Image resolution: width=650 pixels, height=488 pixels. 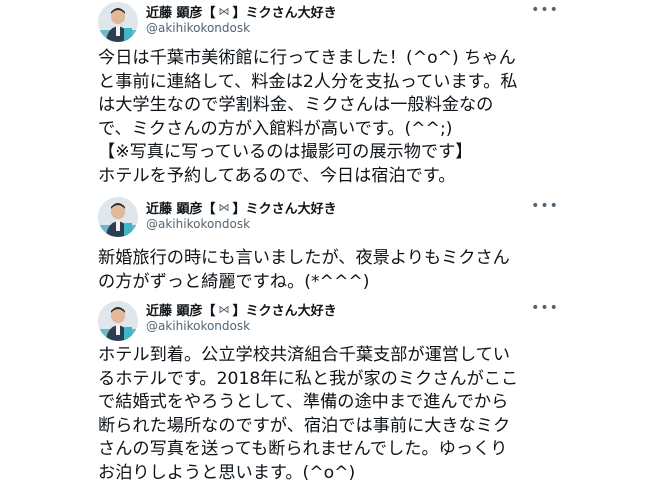 What do you see at coordinates (304, 425) in the screenshot?
I see `text-line: 断られた場所なのですが、宿泊では事前に大きなミク` at bounding box center [304, 425].